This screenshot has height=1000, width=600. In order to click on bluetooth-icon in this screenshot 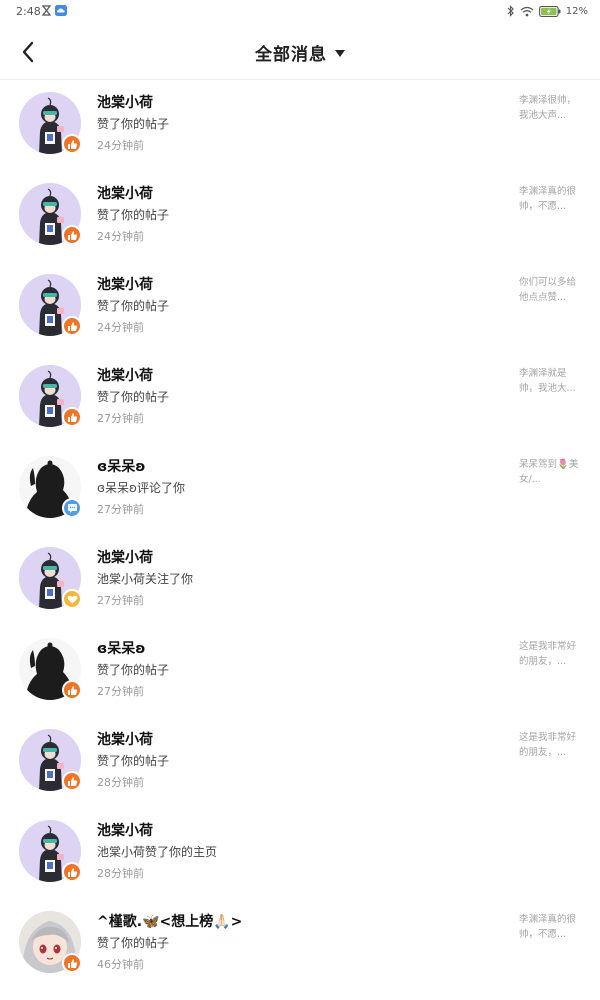, I will do `click(510, 11)`.